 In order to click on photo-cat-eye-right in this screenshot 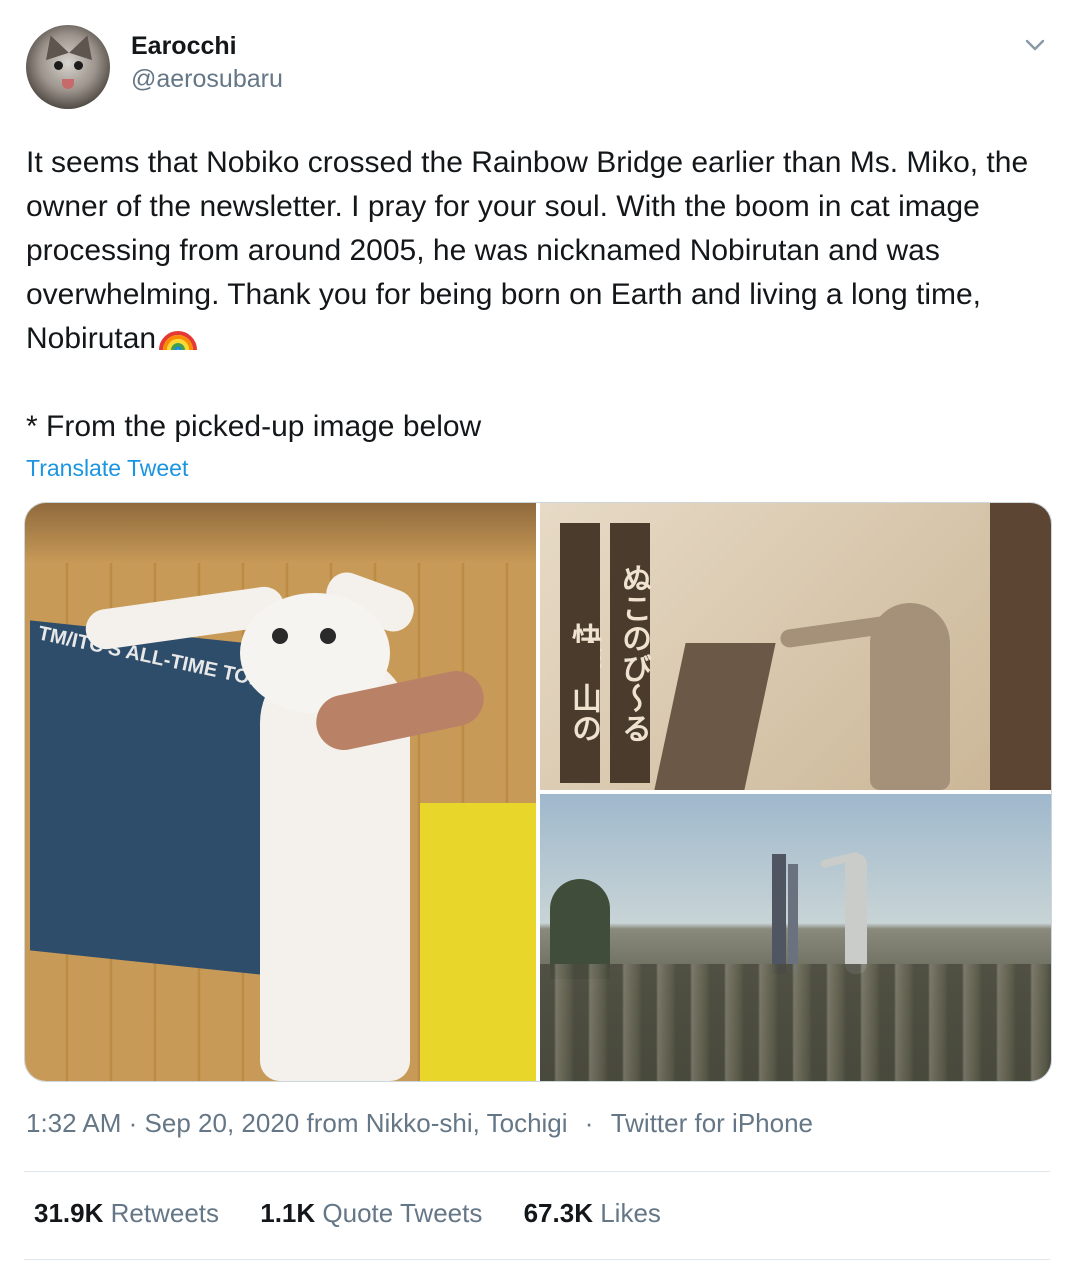, I will do `click(328, 636)`.